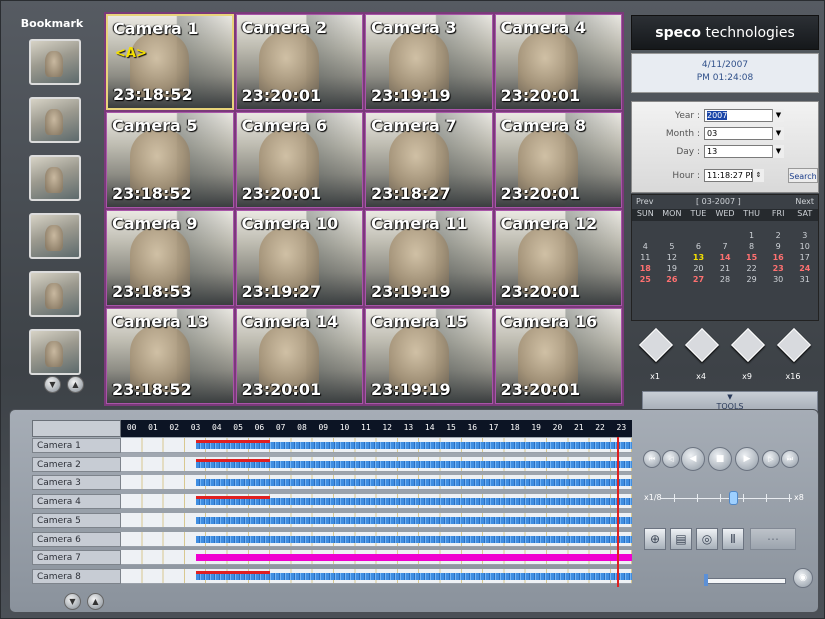 This screenshot has width=825, height=619. I want to click on print-icon: Ⅱ, so click(733, 539).